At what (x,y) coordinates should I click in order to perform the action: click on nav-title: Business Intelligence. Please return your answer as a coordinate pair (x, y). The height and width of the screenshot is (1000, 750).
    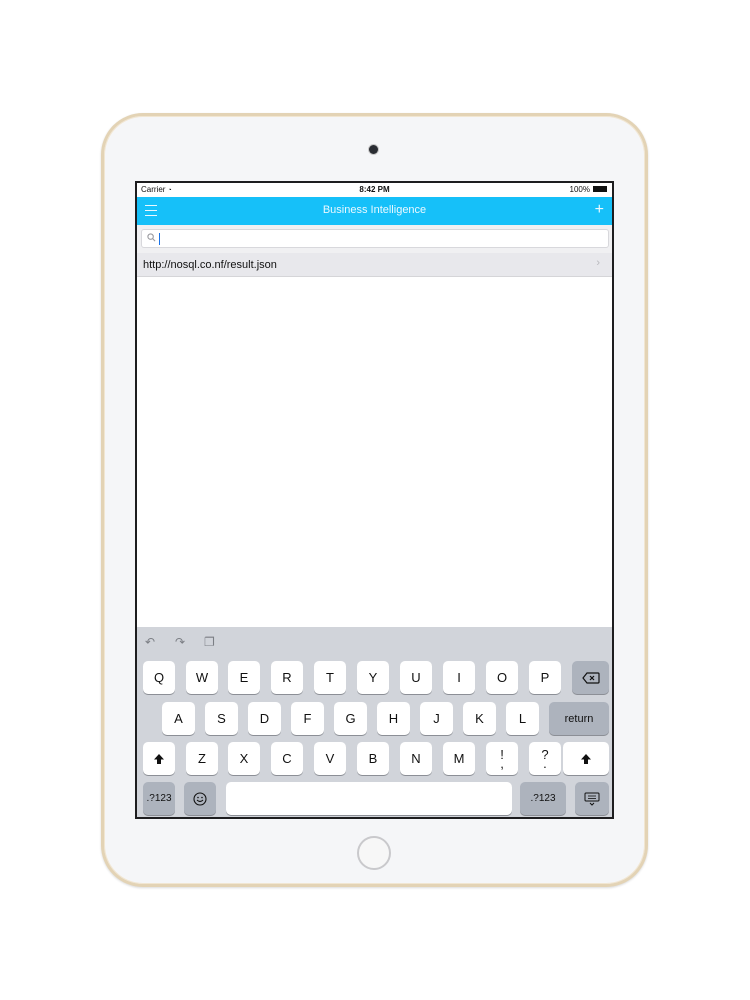
    Looking at the image, I should click on (374, 210).